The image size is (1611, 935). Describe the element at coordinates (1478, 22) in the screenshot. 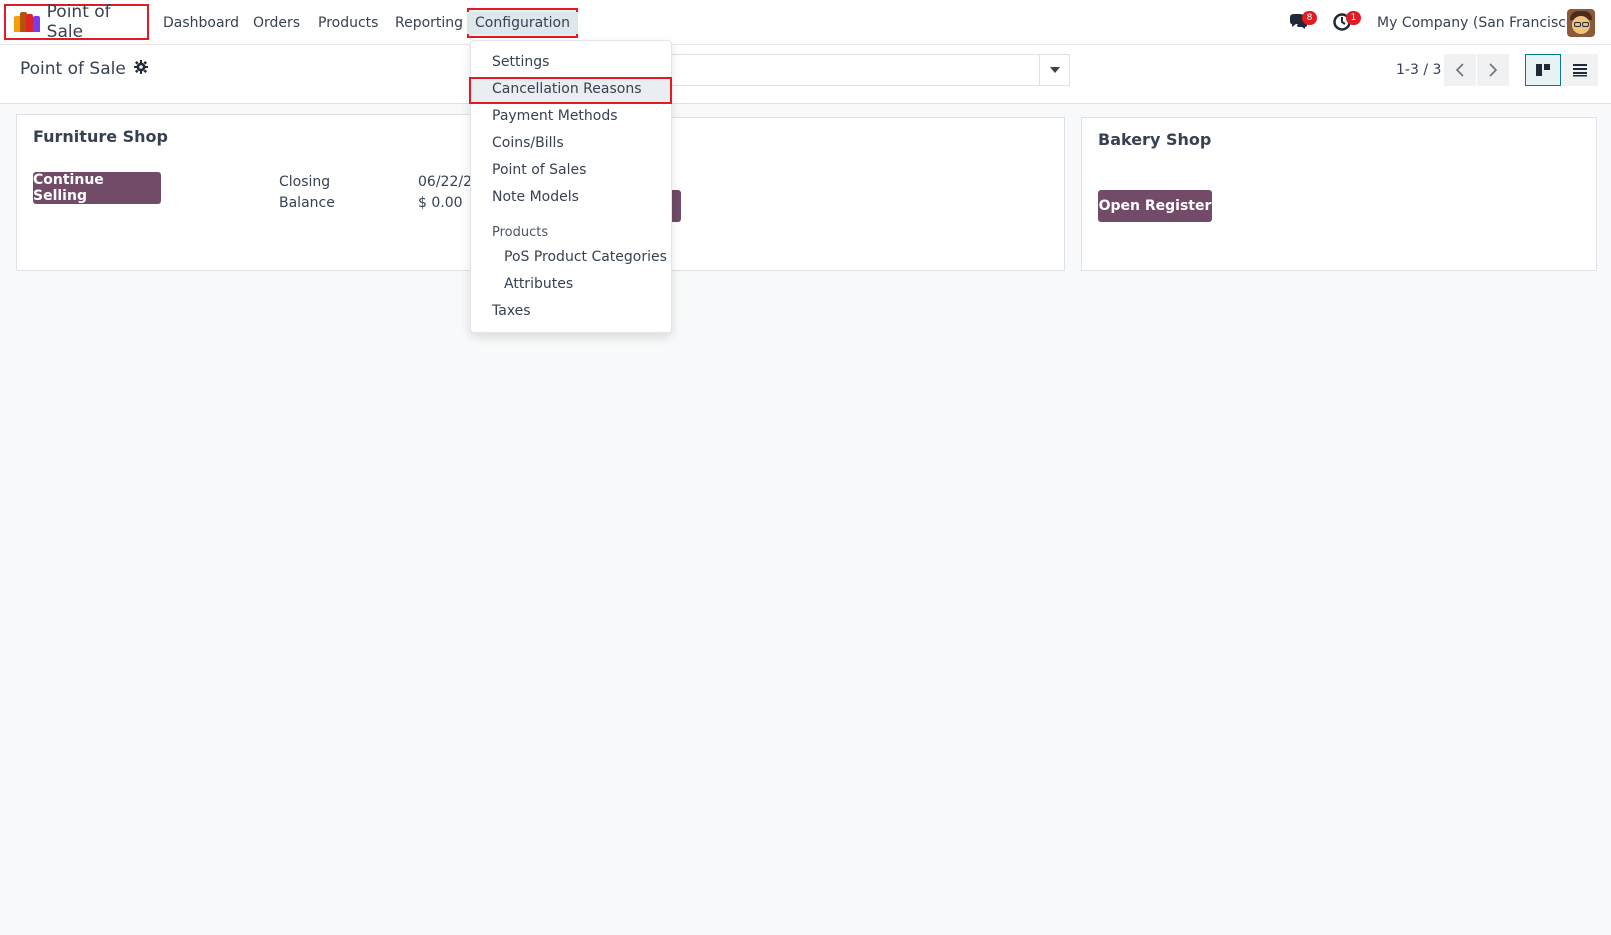

I see `company-switcher: My Company (San Francisco)` at that location.